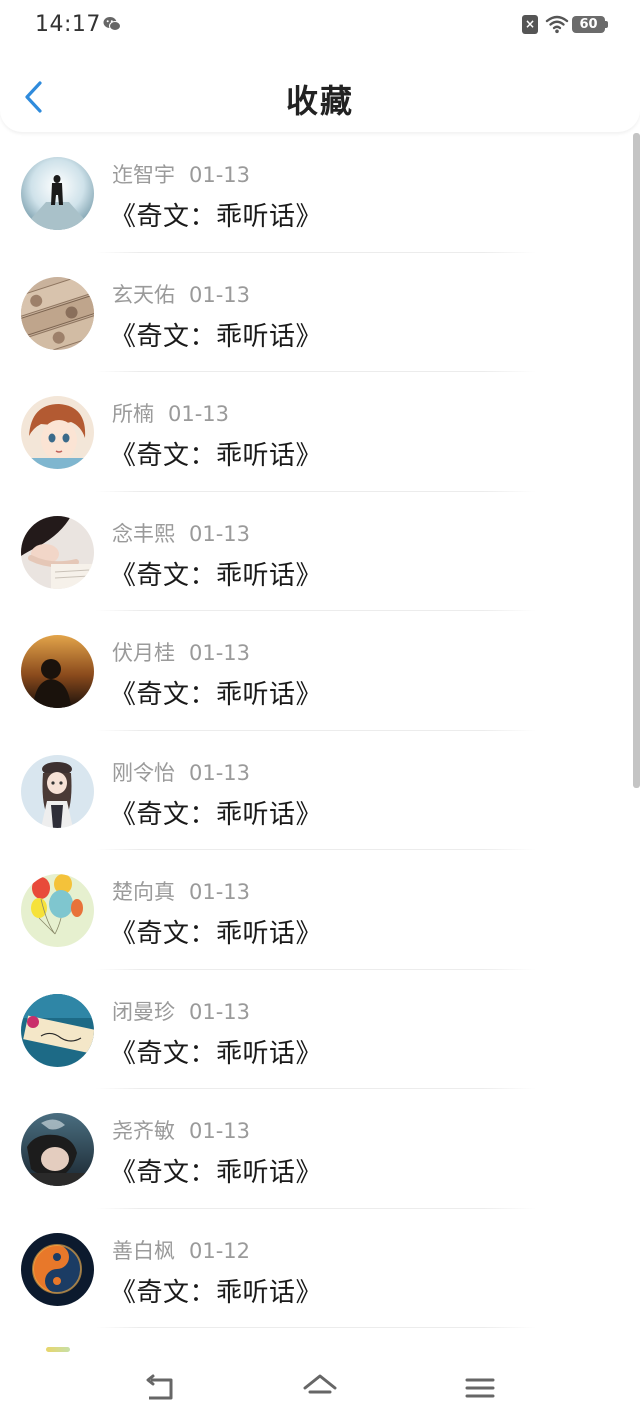 The height and width of the screenshot is (1427, 640). What do you see at coordinates (316, 1268) in the screenshot?
I see `list-item: 善白枫 01-12 《奇文：乖听话》` at bounding box center [316, 1268].